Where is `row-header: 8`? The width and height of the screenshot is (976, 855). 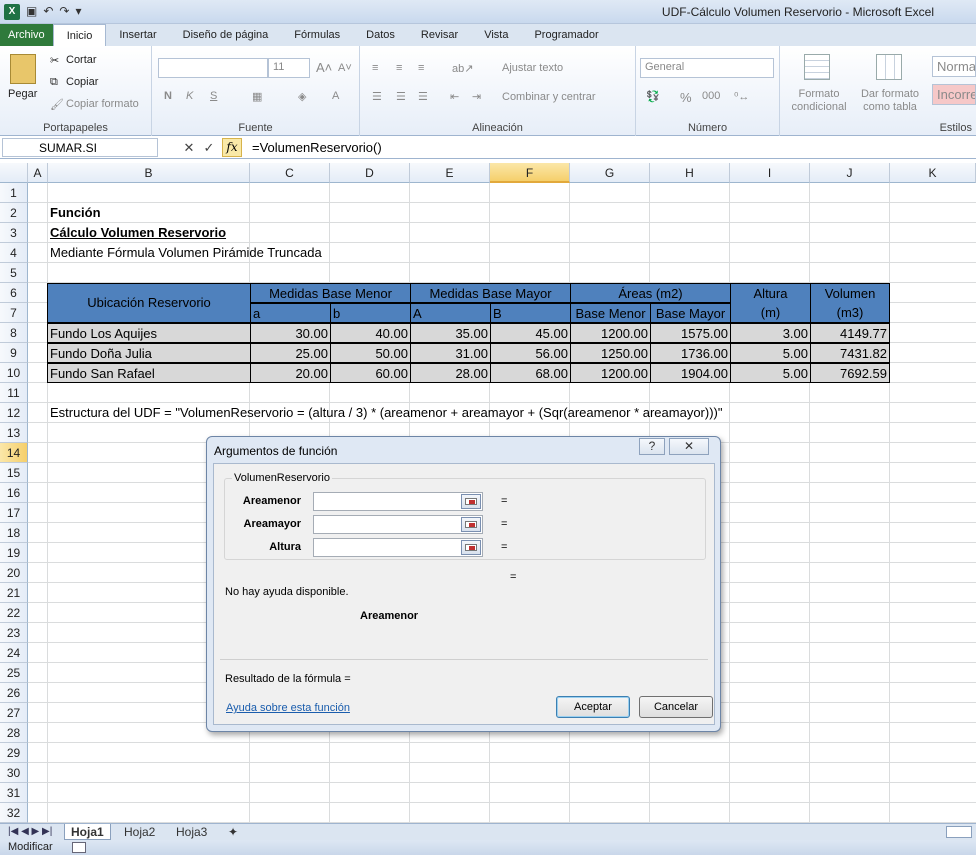
row-header: 8 is located at coordinates (14, 333).